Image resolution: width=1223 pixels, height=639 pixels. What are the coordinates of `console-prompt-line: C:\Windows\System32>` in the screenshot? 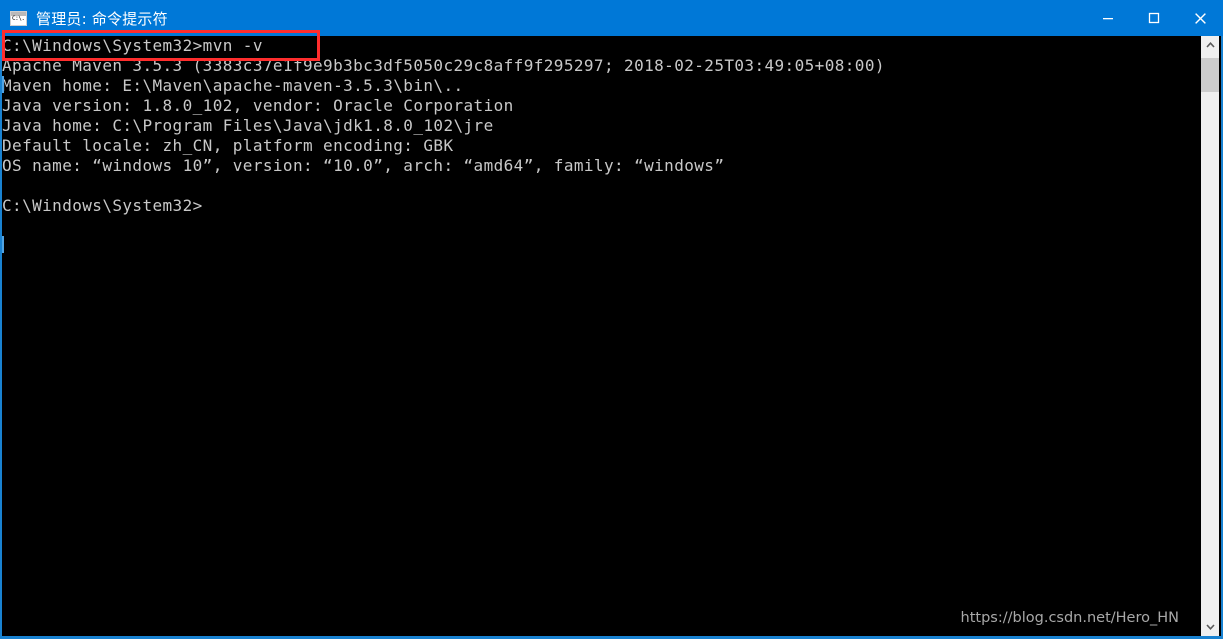 It's located at (102, 205).